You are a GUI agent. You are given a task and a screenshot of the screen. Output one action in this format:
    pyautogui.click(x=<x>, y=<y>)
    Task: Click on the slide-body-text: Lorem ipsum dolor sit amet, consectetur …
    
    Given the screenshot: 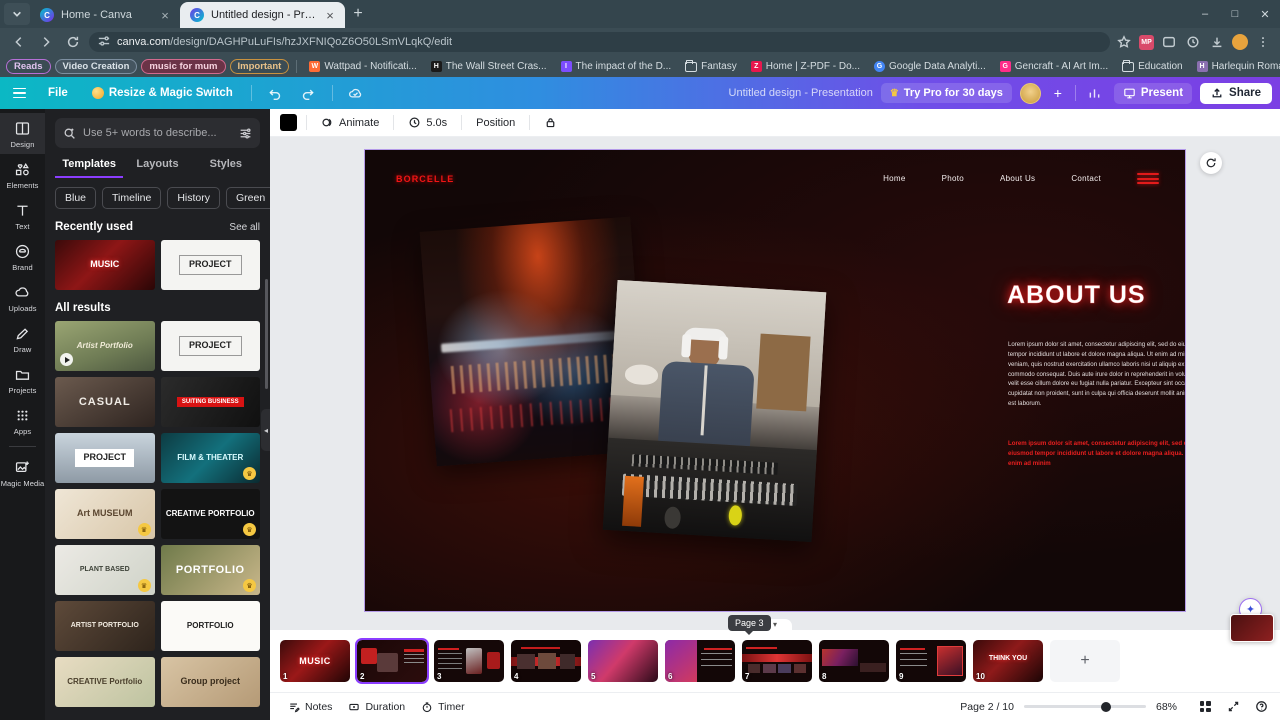 What is the action you would take?
    pyautogui.click(x=1096, y=374)
    